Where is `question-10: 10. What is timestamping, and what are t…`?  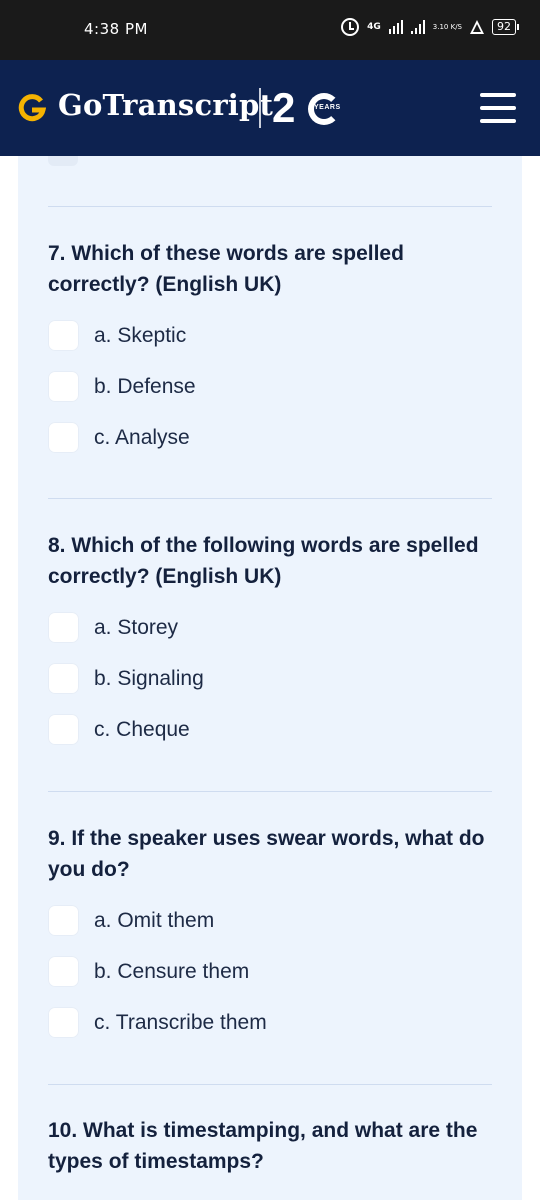
question-10: 10. What is timestamping, and what are t… is located at coordinates (274, 1146).